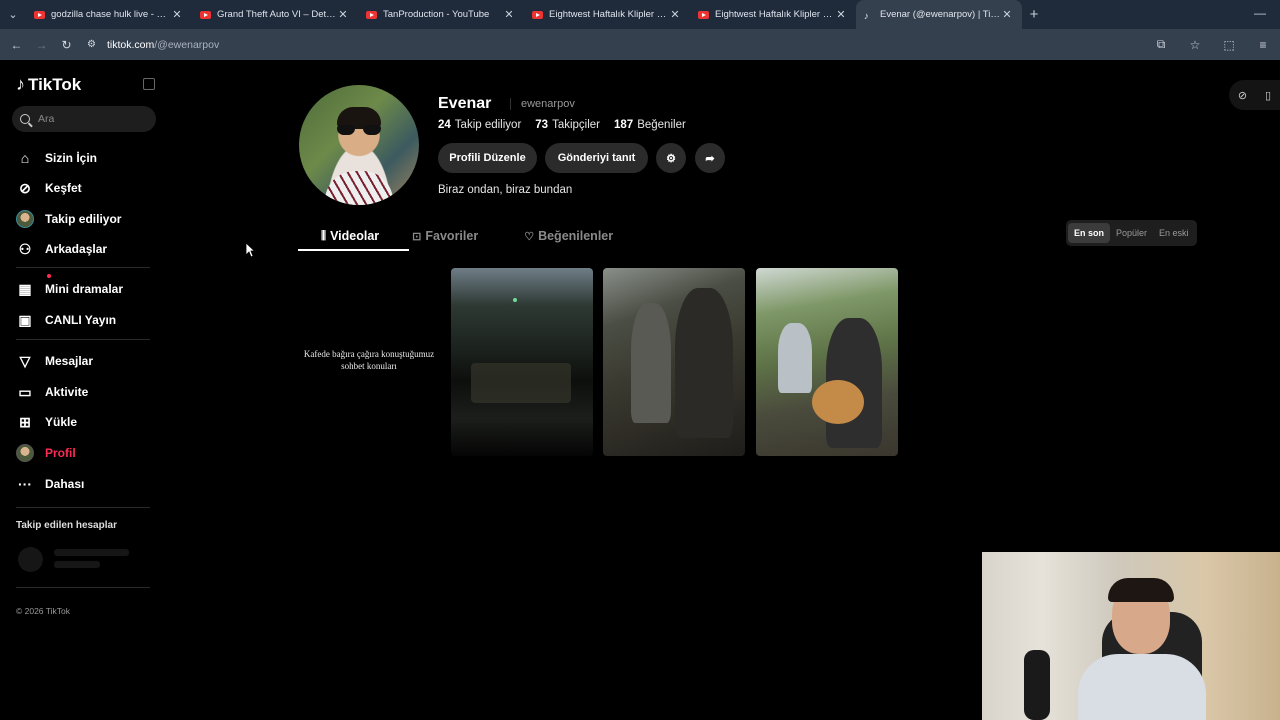 This screenshot has height=720, width=1280. I want to click on profile-name: Evenar, so click(465, 103).